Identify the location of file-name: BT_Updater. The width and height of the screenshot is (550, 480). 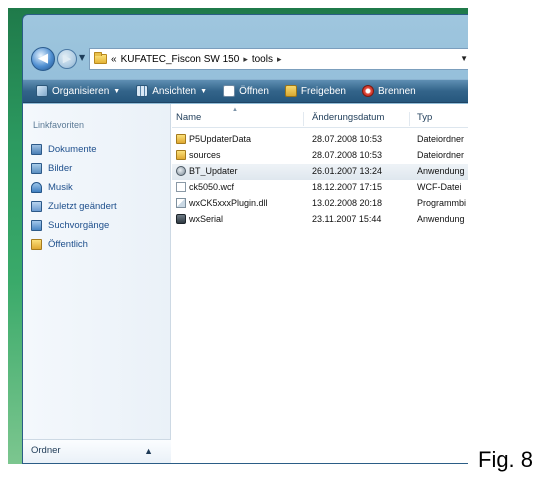
(213, 171).